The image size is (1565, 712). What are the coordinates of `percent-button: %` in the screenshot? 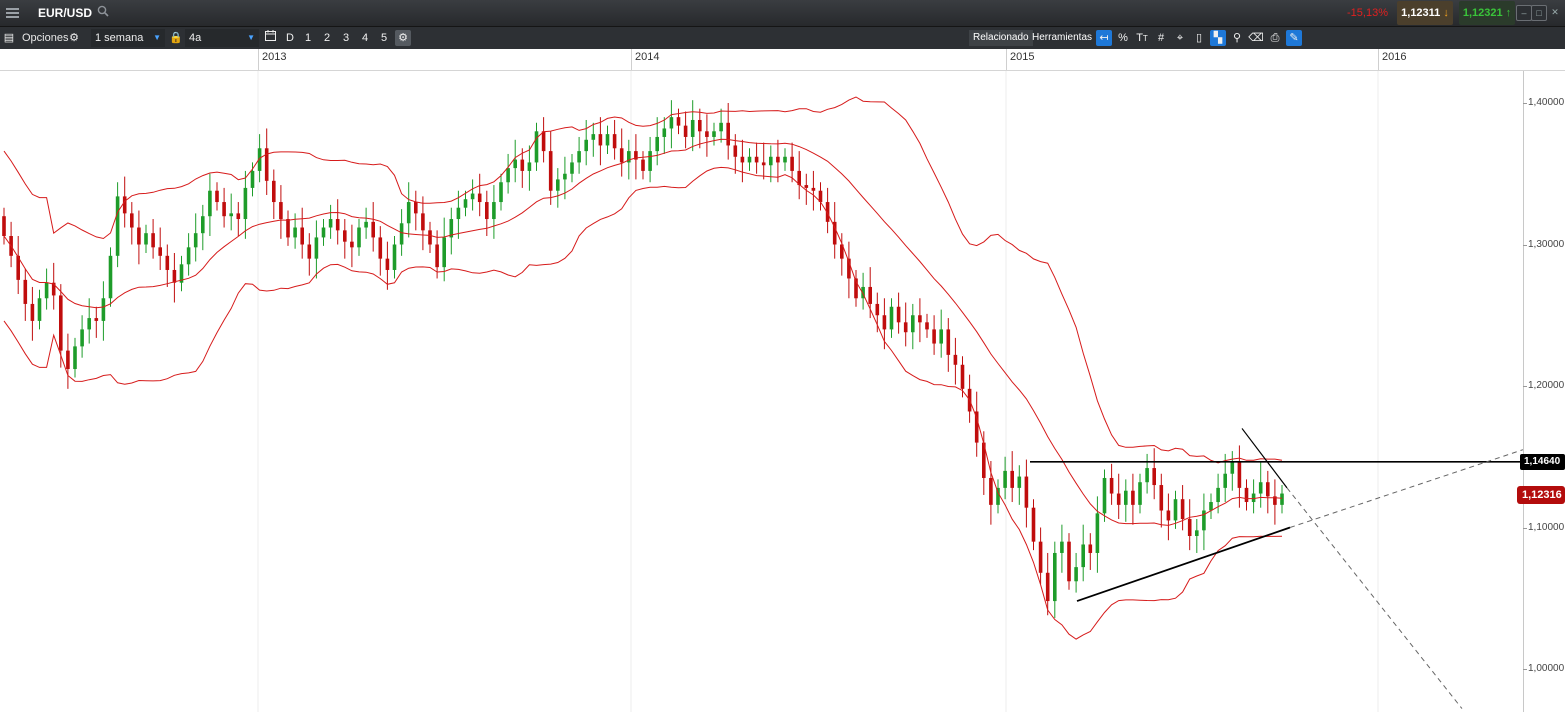 It's located at (1123, 38).